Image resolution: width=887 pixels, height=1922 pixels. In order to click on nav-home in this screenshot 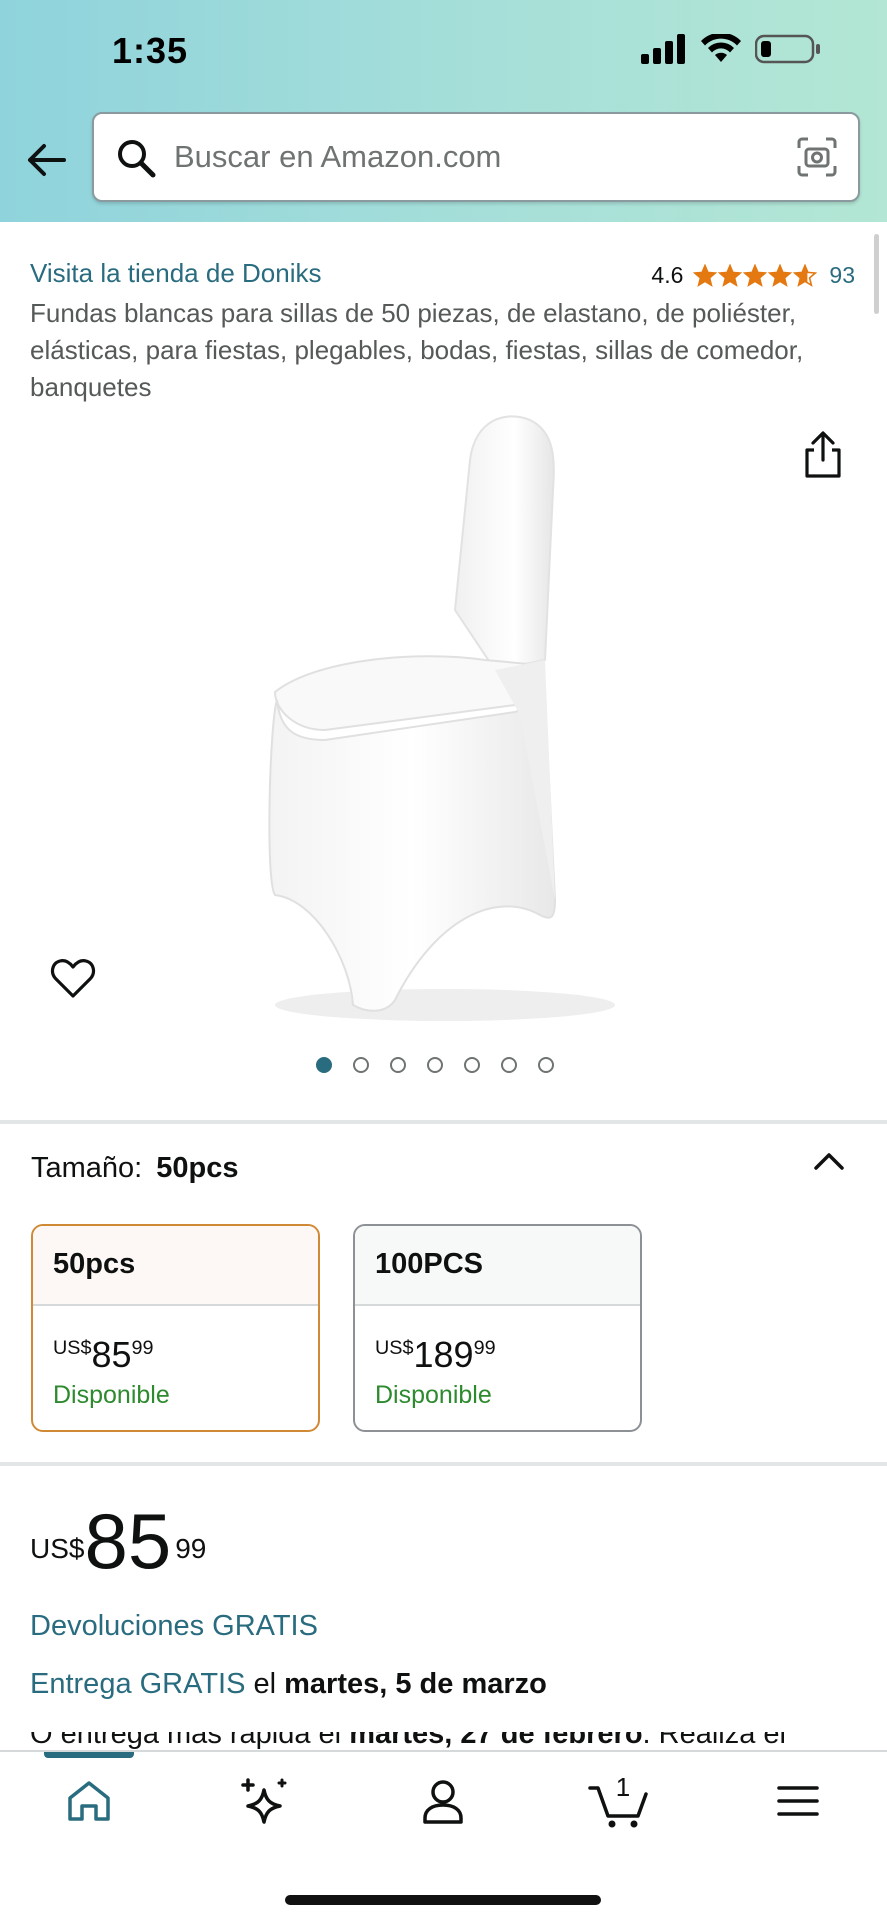, I will do `click(89, 1803)`.